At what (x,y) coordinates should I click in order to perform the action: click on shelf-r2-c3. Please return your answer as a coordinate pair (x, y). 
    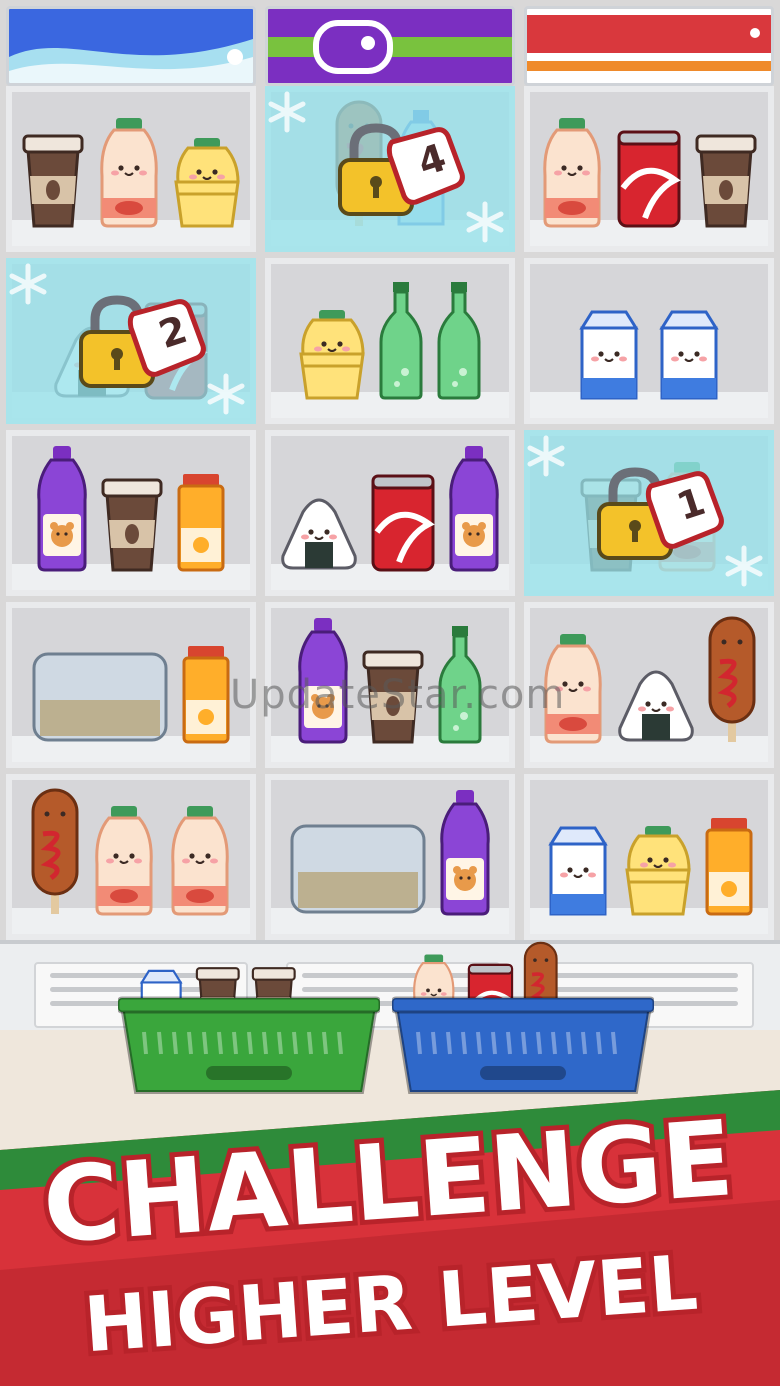
    Looking at the image, I should click on (649, 341).